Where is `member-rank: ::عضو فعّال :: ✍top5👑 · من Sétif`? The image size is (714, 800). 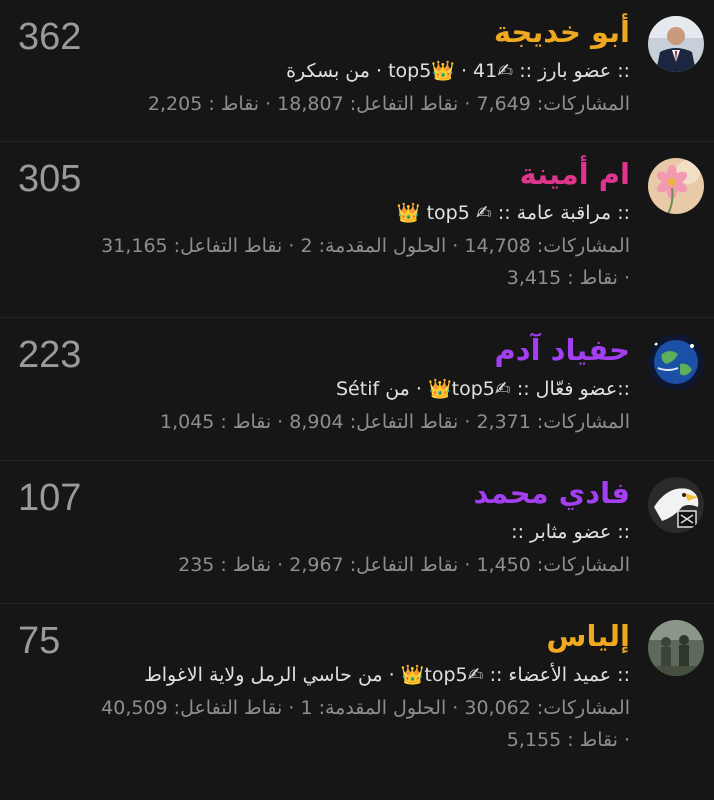 member-rank: ::عضو فعّال :: ✍top5👑 · من Sétif is located at coordinates (483, 389).